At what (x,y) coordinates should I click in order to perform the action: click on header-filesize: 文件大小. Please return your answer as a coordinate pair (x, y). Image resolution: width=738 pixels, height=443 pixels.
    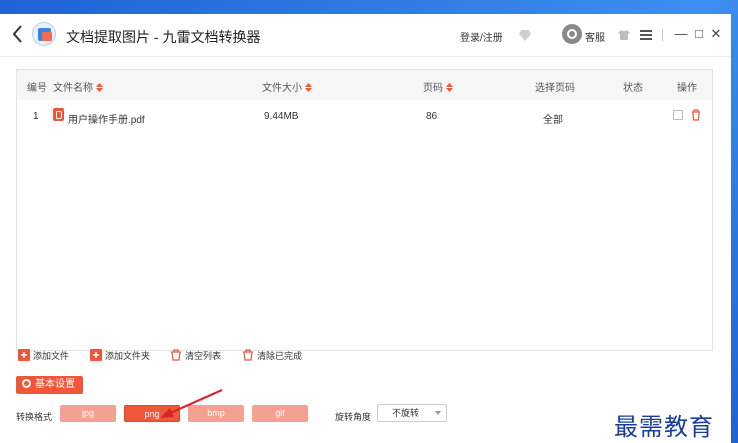
    Looking at the image, I should click on (287, 86).